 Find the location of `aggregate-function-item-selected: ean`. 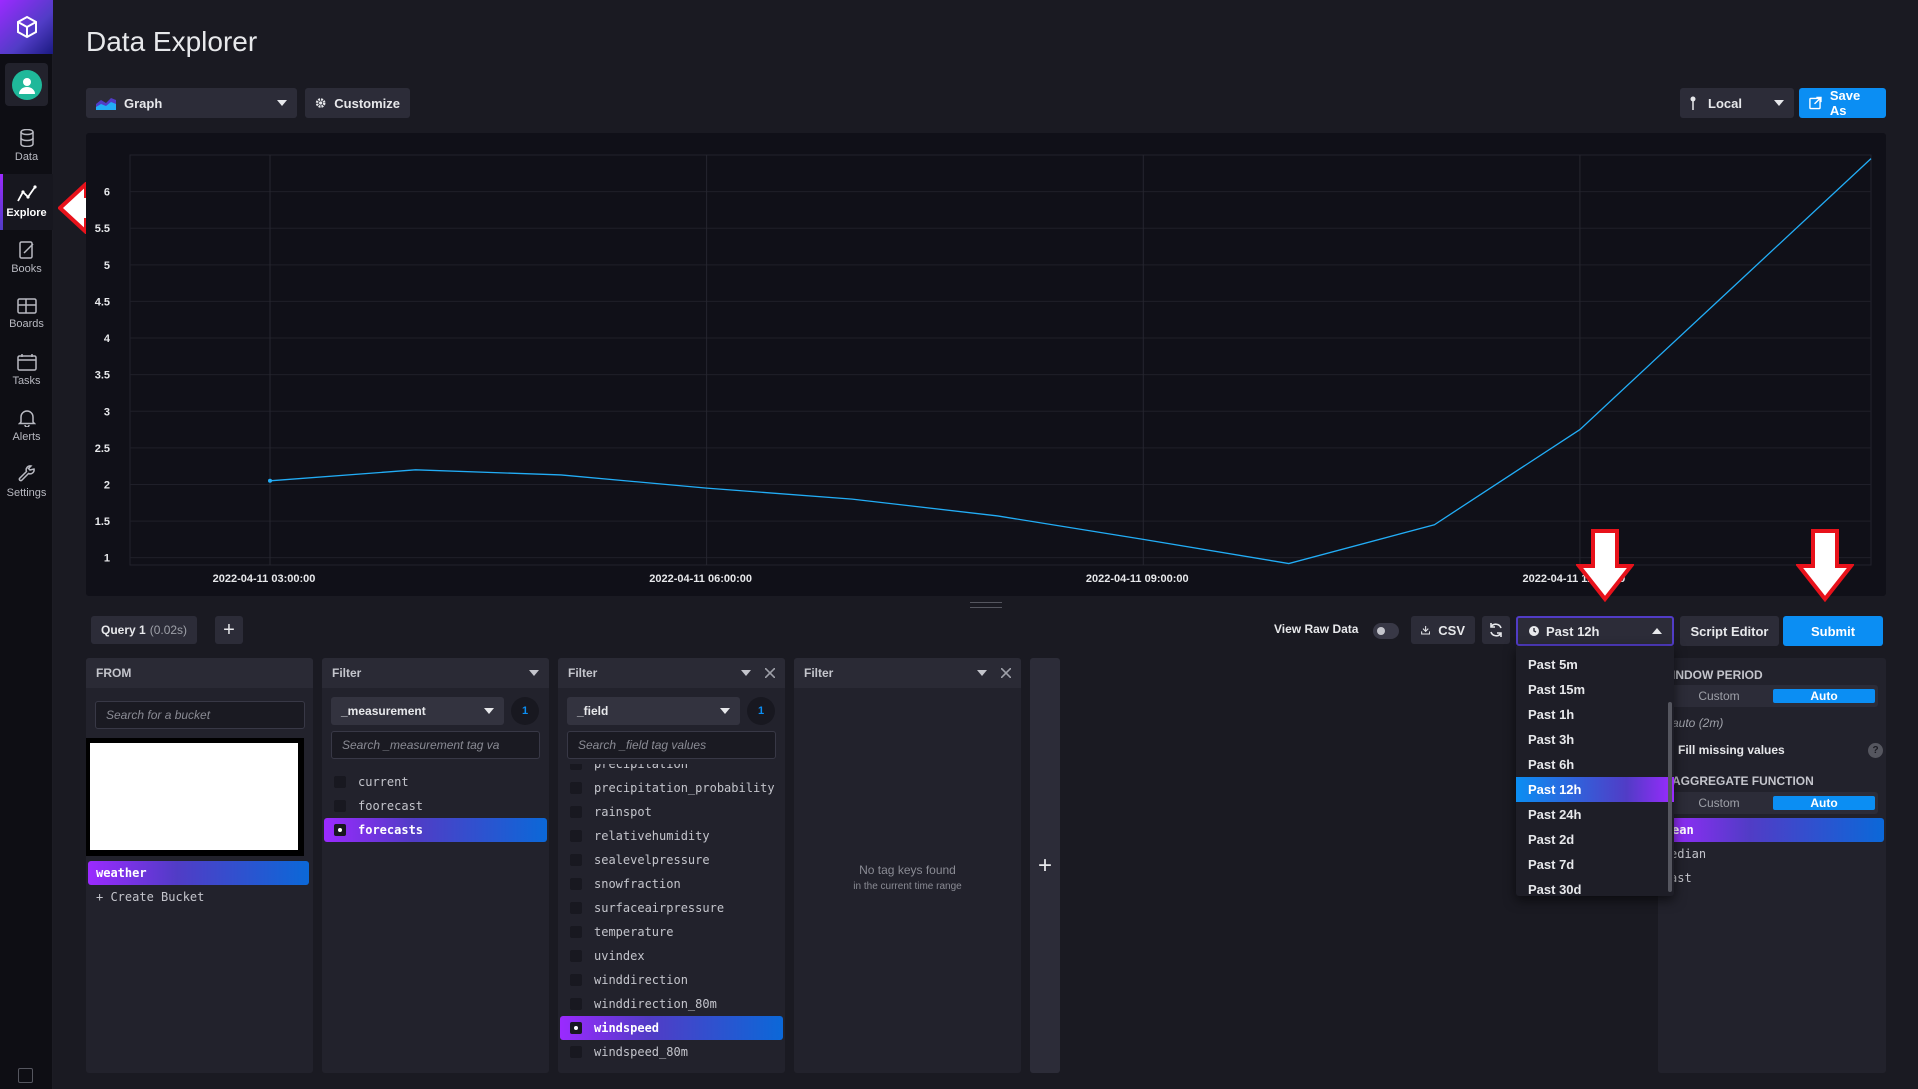

aggregate-function-item-selected: ean is located at coordinates (1772, 830).